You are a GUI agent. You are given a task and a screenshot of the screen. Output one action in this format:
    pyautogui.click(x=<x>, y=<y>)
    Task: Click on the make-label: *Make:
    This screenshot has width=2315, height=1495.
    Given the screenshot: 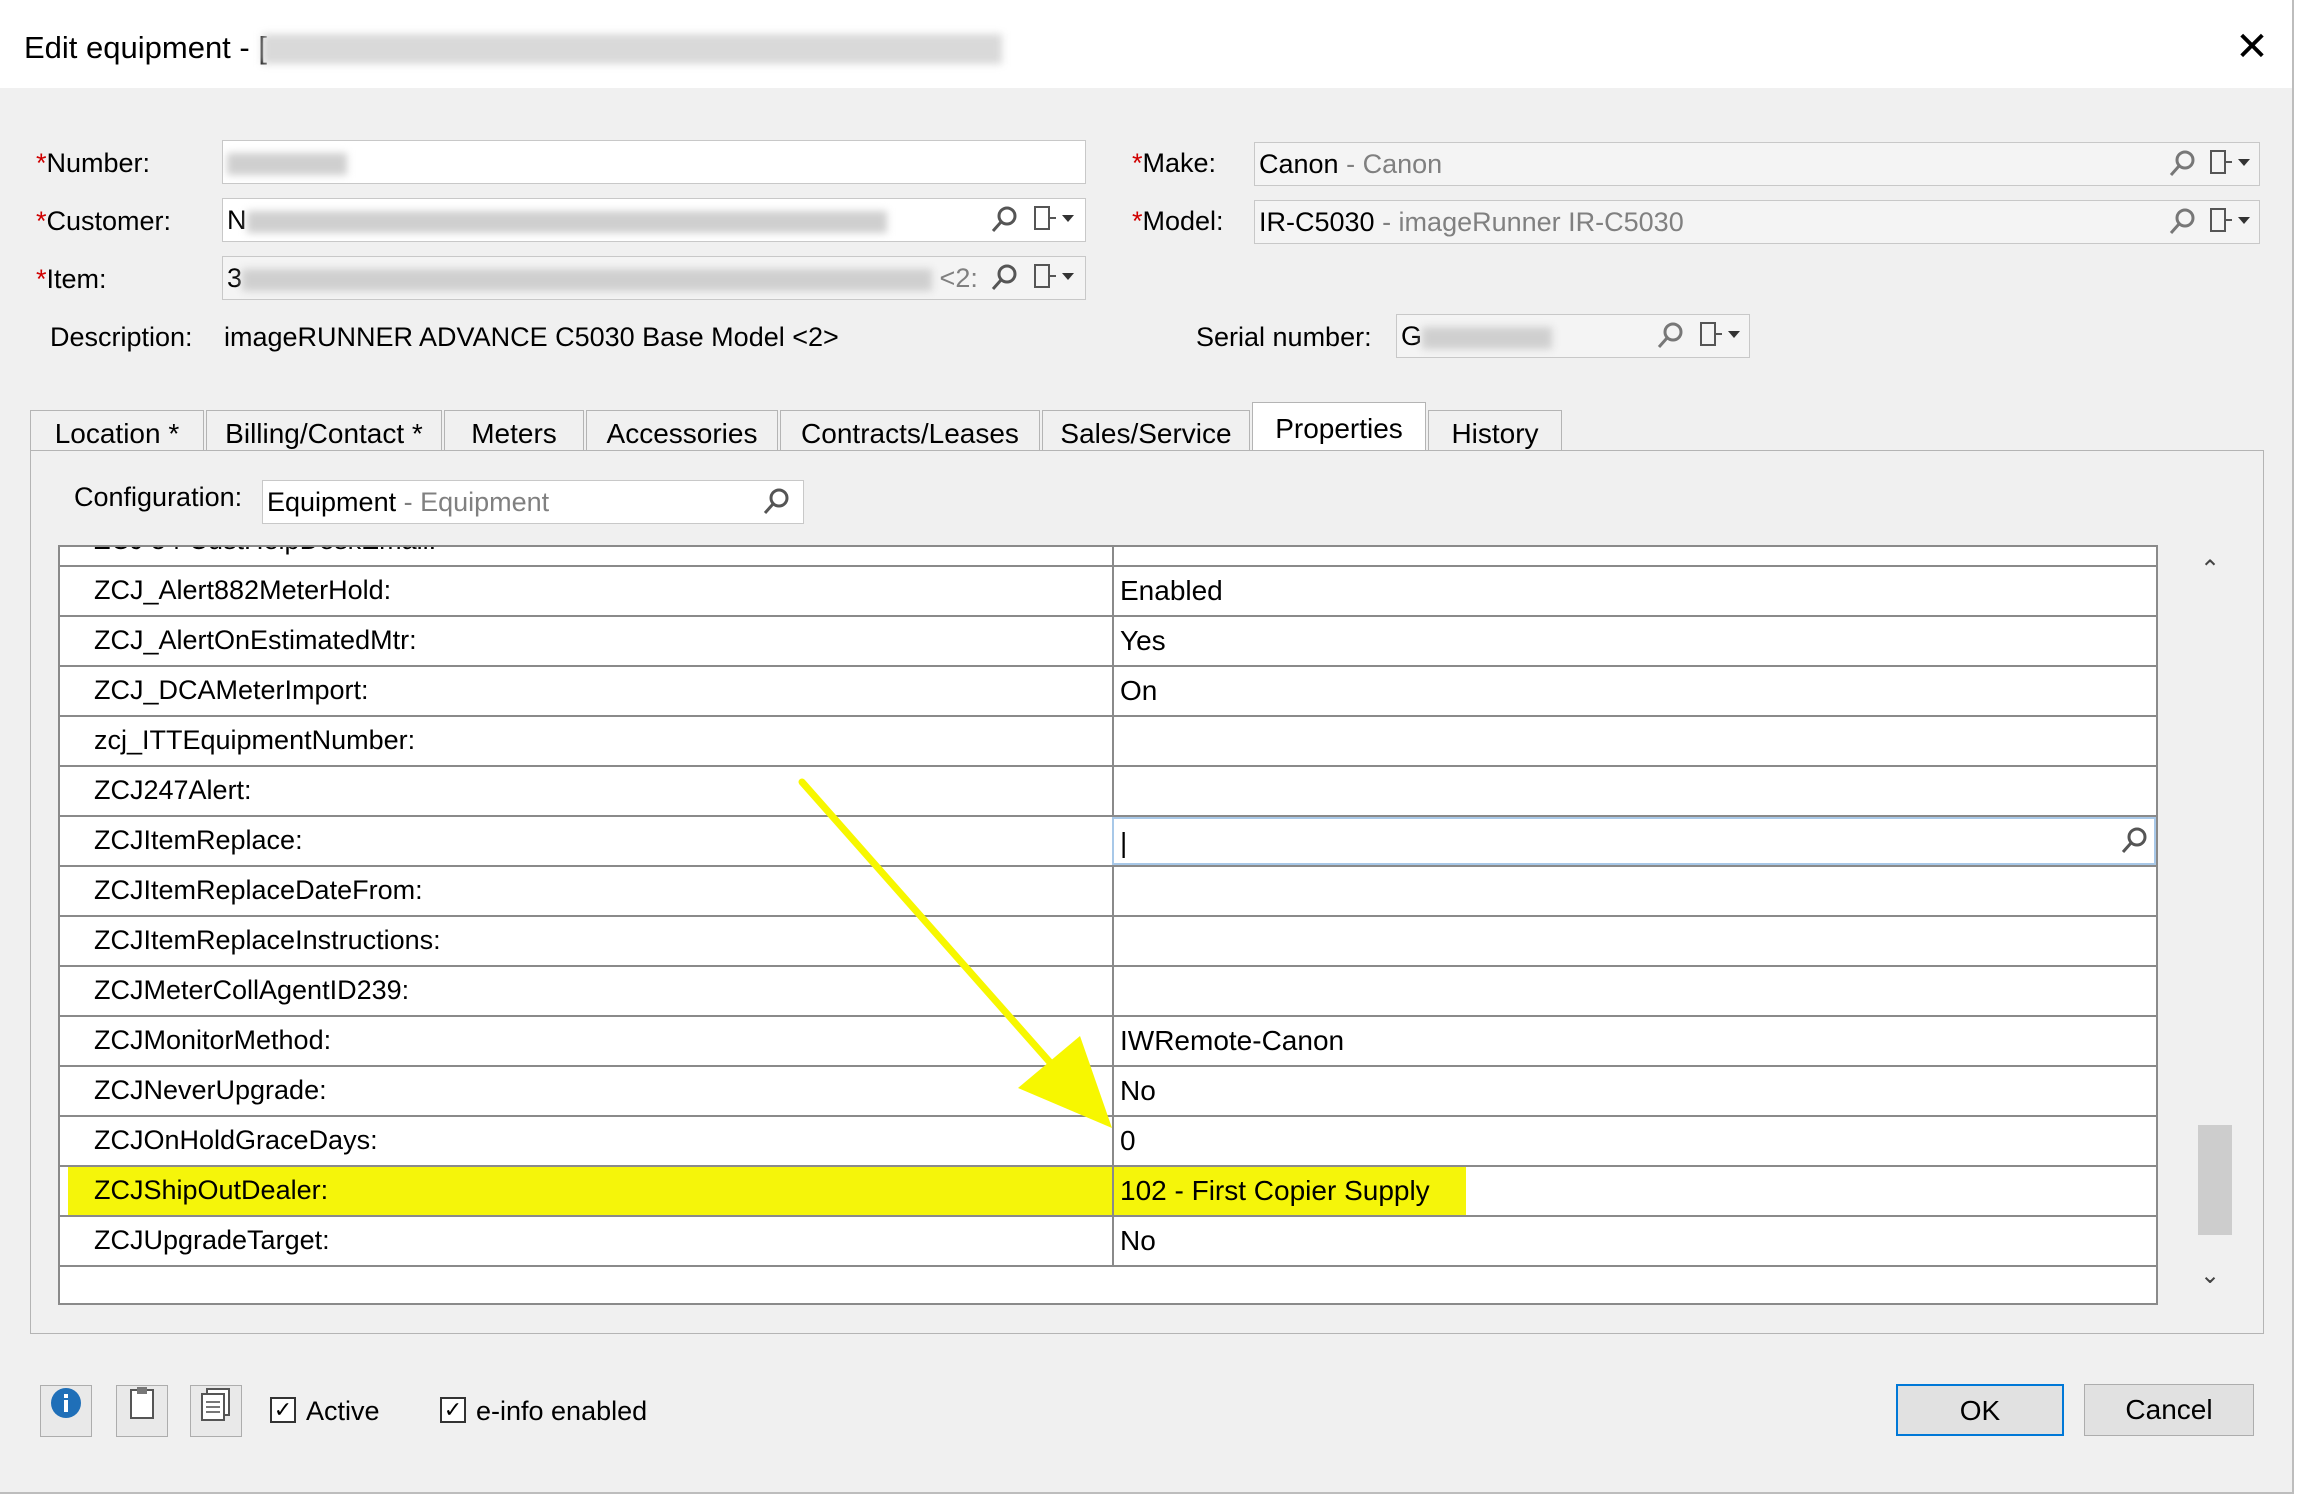 What is the action you would take?
    pyautogui.click(x=1174, y=163)
    